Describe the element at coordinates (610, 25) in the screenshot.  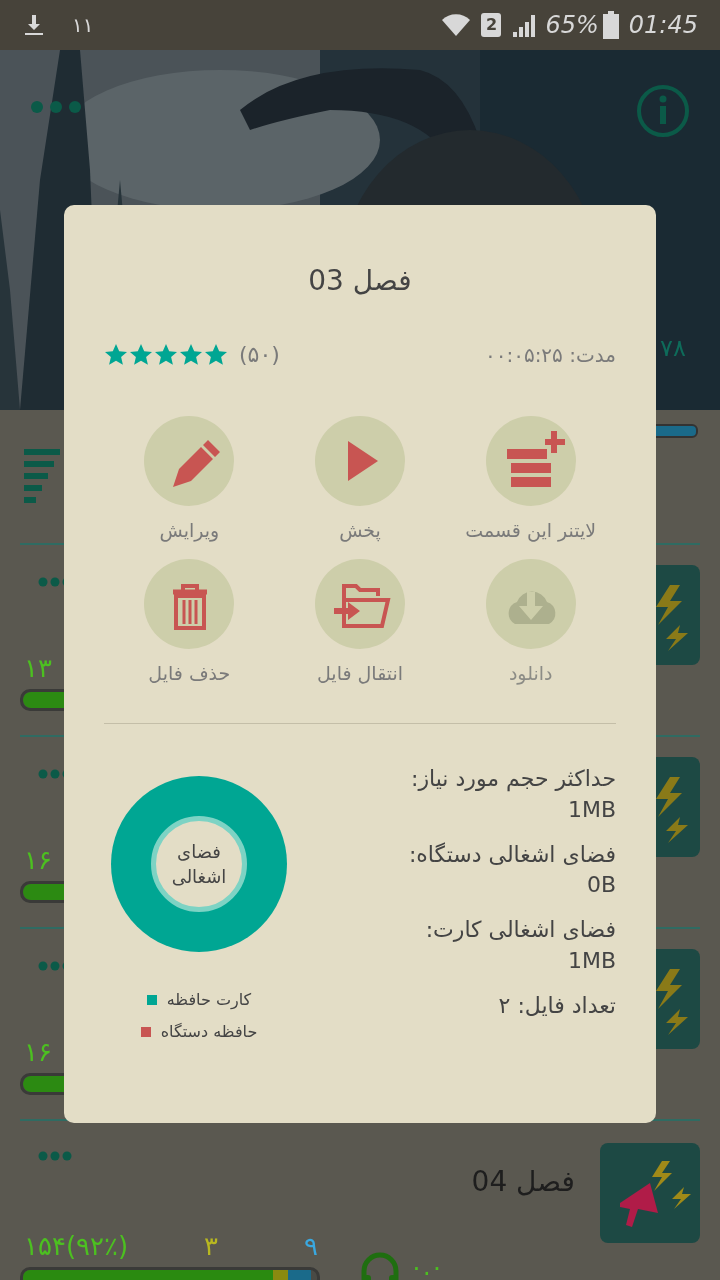
I see `battery-icon` at that location.